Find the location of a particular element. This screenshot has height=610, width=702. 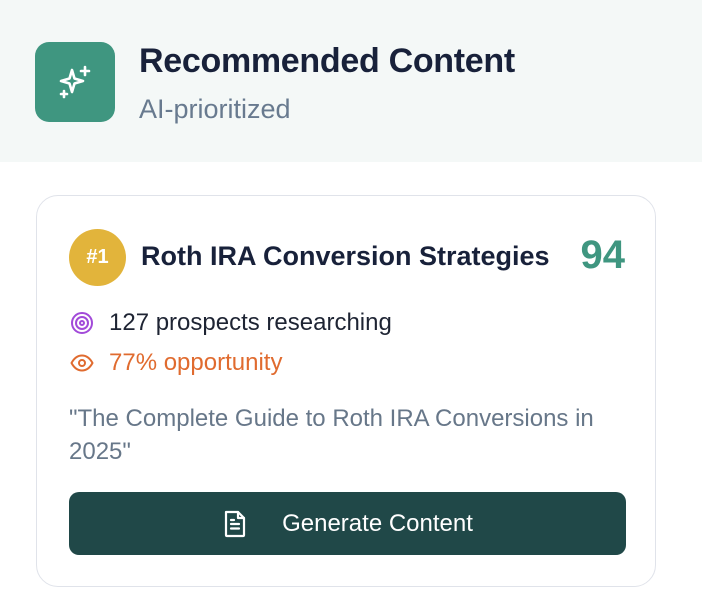

target-icon is located at coordinates (82, 323).